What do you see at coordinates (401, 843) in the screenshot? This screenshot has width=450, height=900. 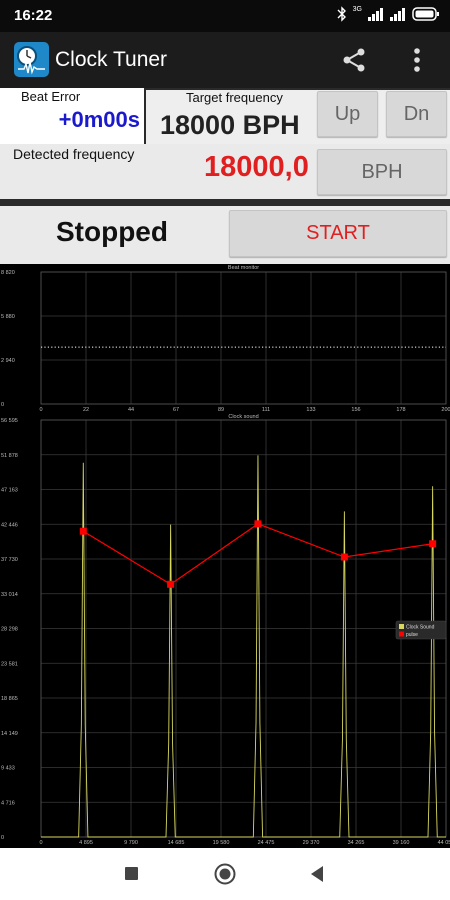 I see `x-tick-label: 39 160` at bounding box center [401, 843].